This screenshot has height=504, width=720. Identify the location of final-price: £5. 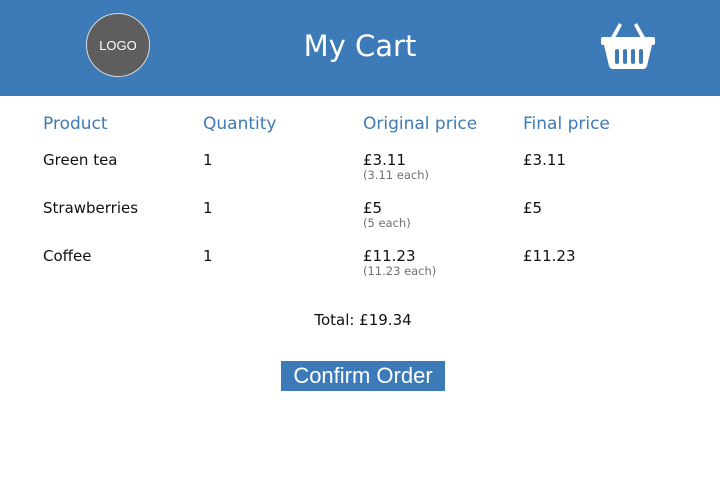
(533, 208).